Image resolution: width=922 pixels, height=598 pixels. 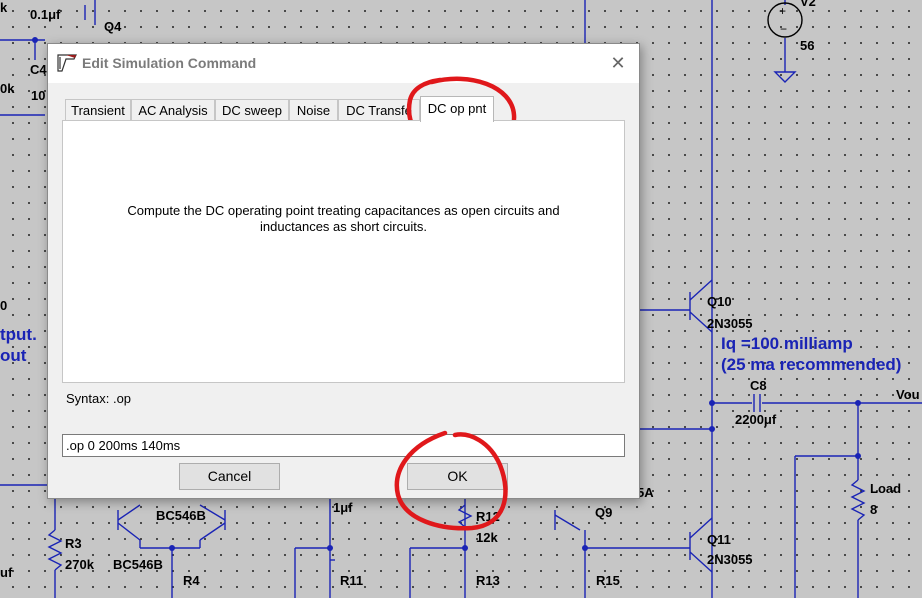 I want to click on tab-dc-transfer: DC Transfe, so click(x=379, y=109).